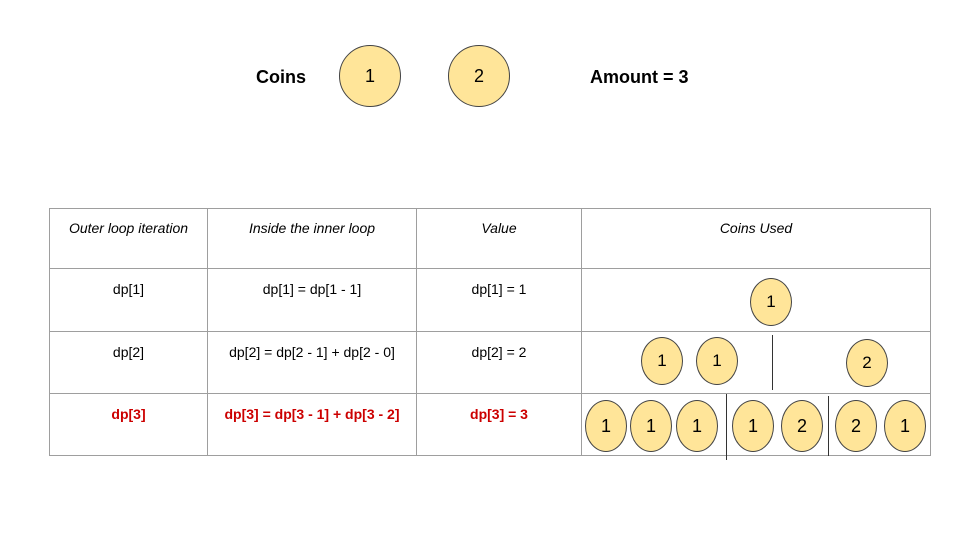 The height and width of the screenshot is (540, 960). Describe the element at coordinates (312, 362) in the screenshot. I see `inner-loop-cell: dp[2] = dp[2 - 1] + dp[2 - 0]` at that location.